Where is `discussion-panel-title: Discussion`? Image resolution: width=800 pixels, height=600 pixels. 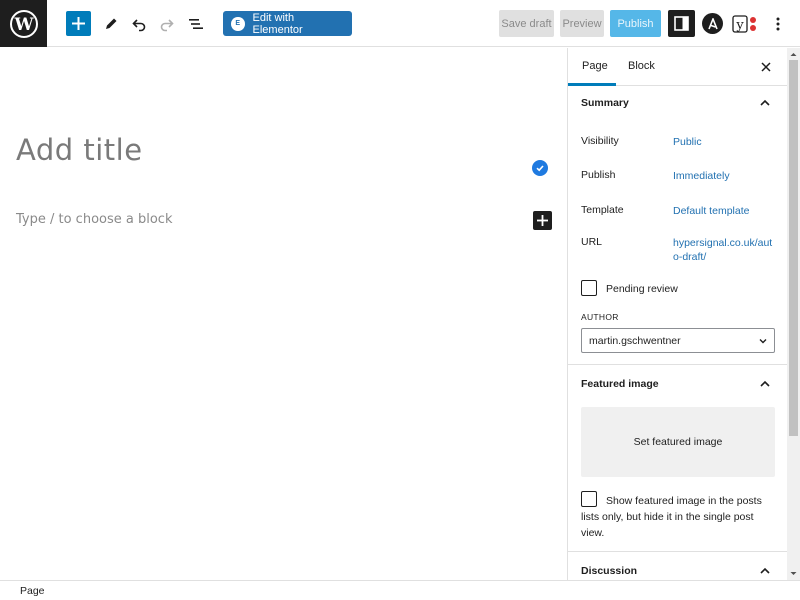 discussion-panel-title: Discussion is located at coordinates (609, 571).